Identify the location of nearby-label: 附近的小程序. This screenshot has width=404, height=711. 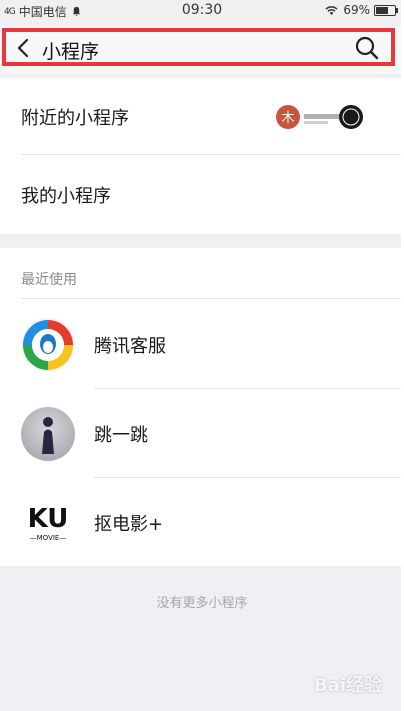
(75, 118).